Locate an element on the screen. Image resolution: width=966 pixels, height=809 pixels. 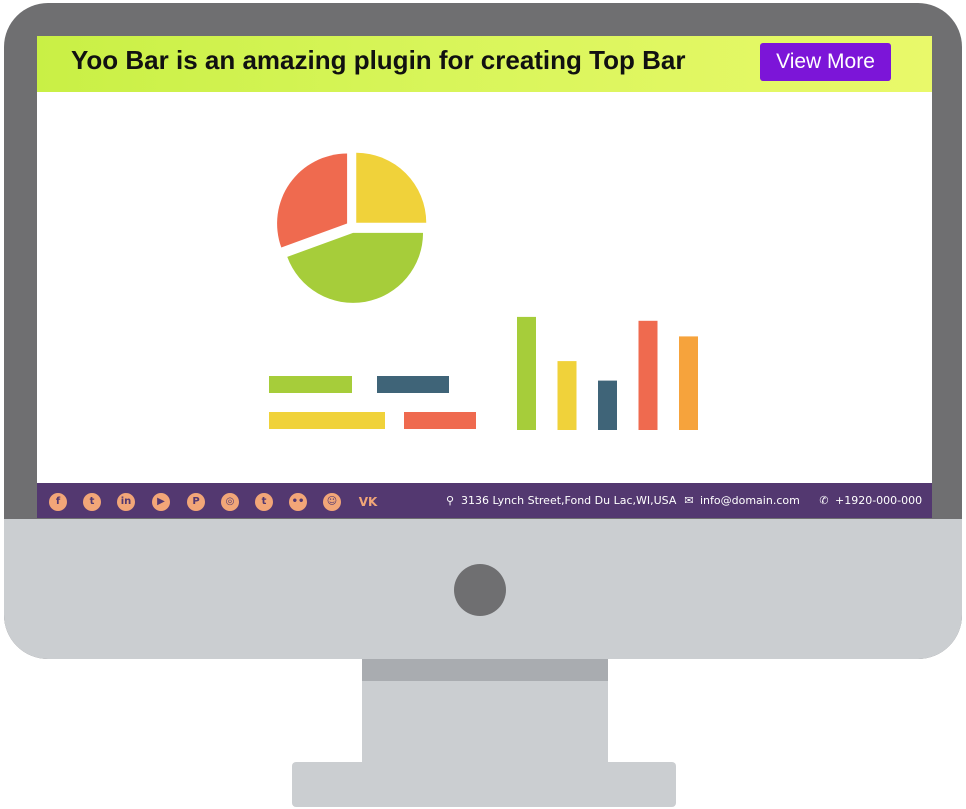
power-button-icon is located at coordinates (480, 590).